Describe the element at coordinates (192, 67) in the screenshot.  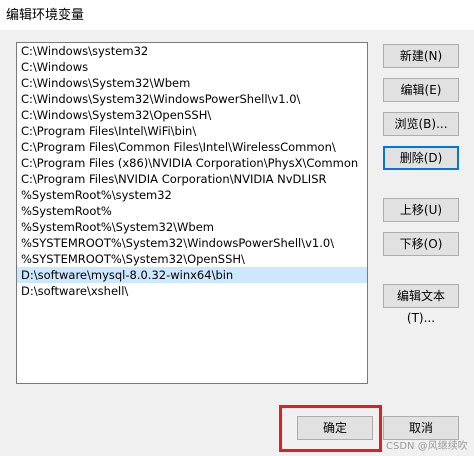
I see `path-list-item: C:\Windows` at that location.